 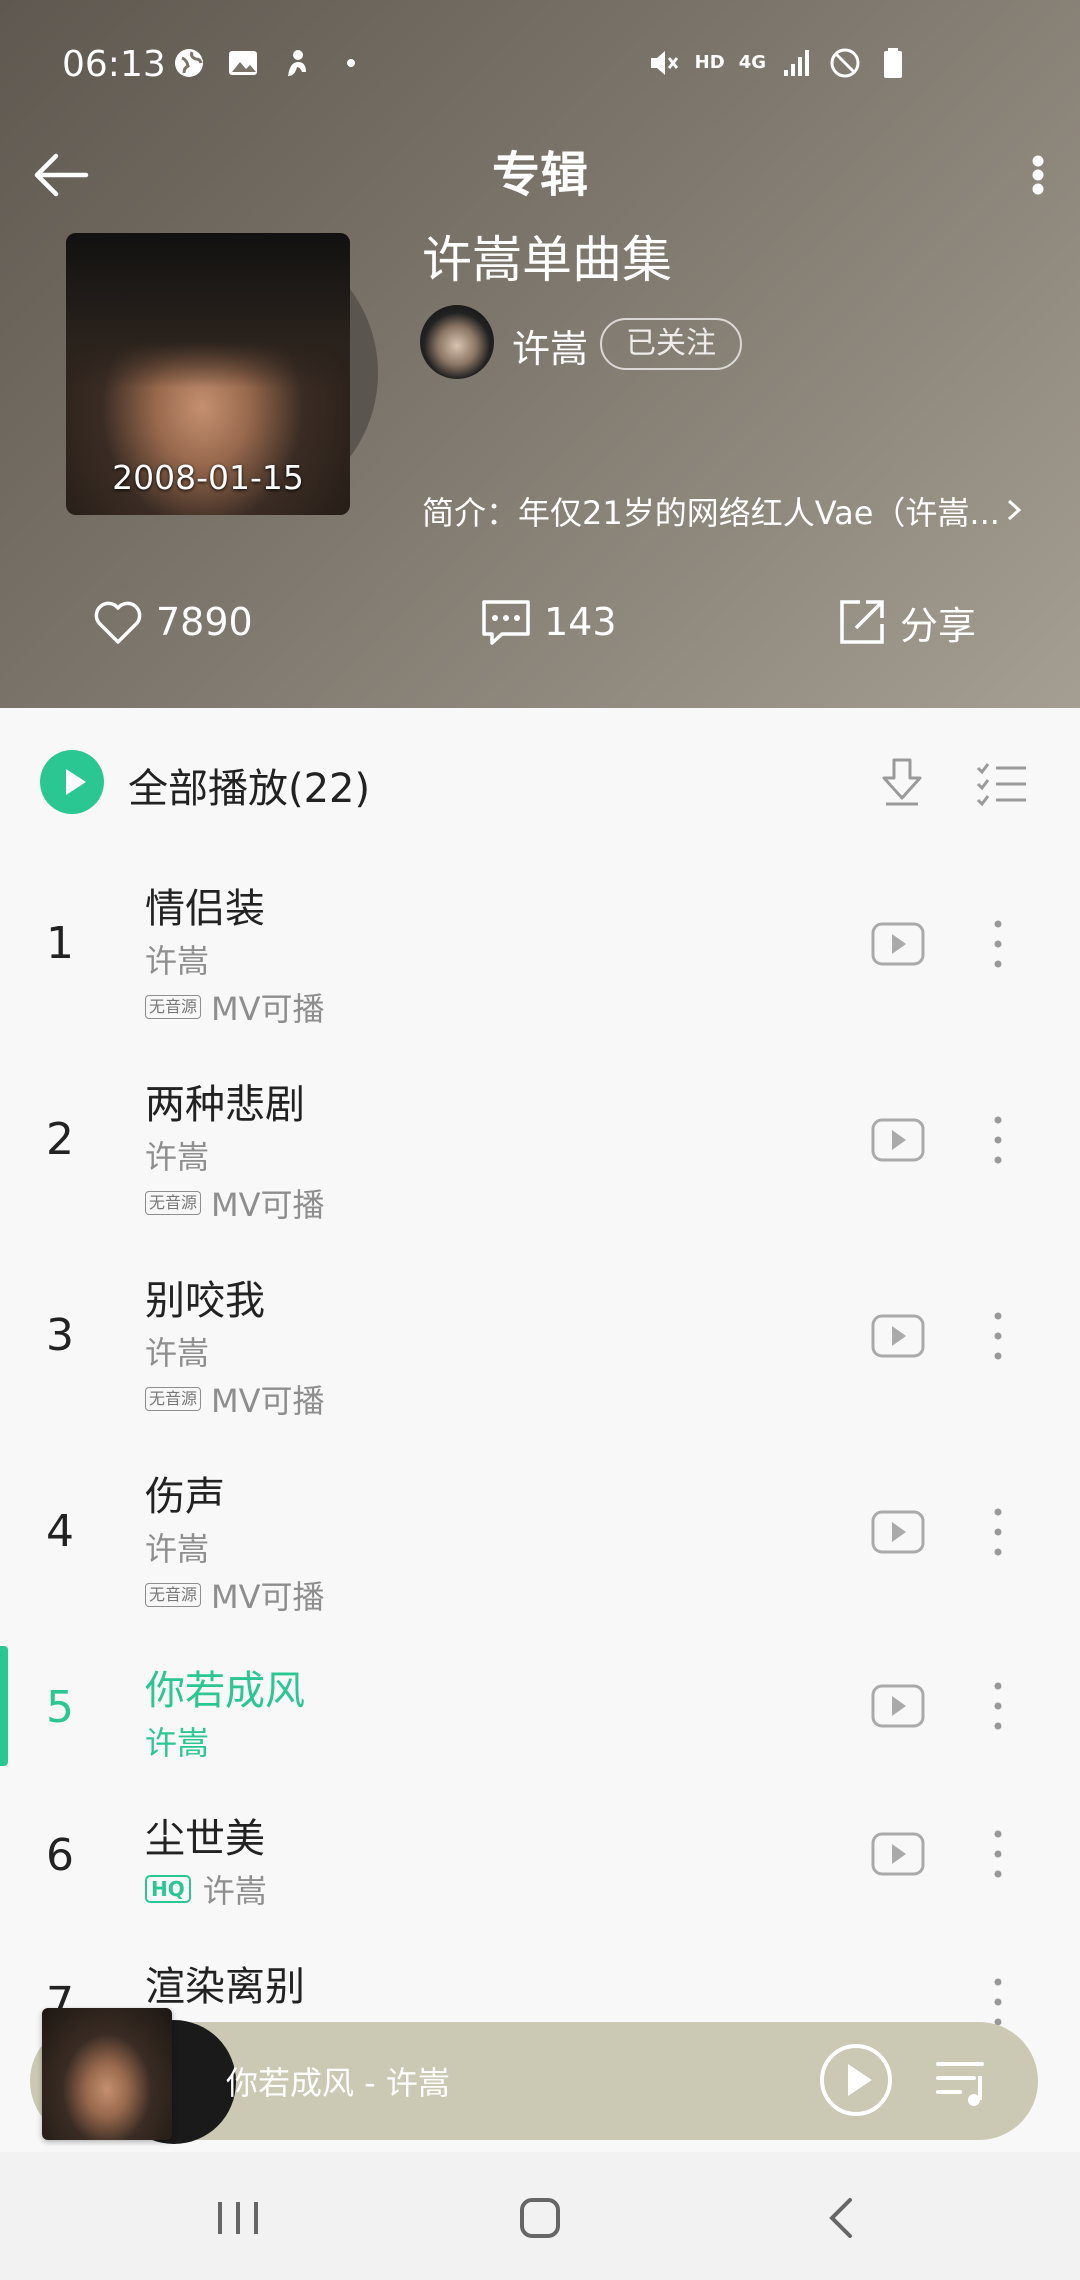 What do you see at coordinates (338, 2081) in the screenshot?
I see `now-playing-title: 你若成风 - 许嵩` at bounding box center [338, 2081].